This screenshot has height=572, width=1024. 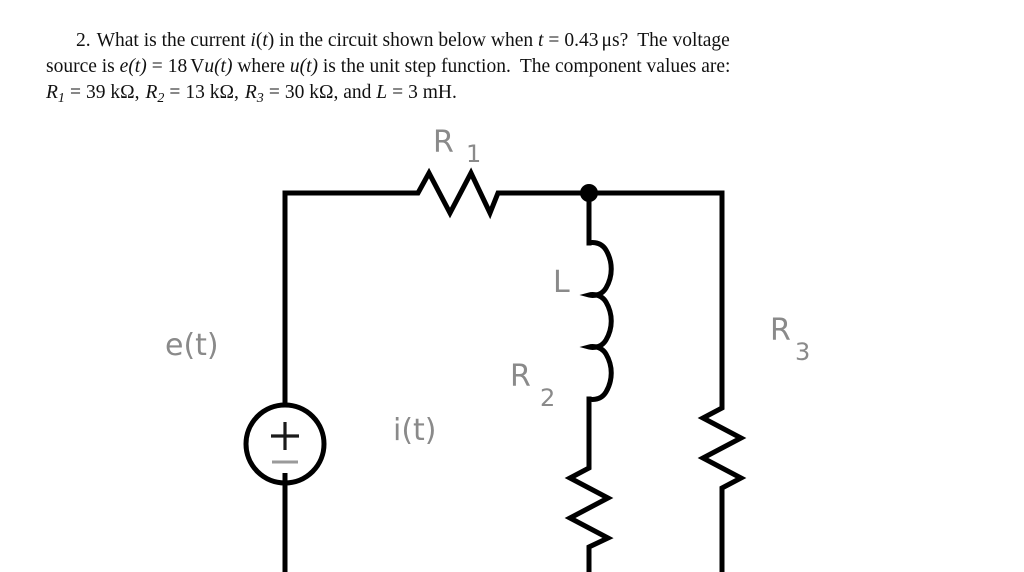 What do you see at coordinates (137, 92) in the screenshot?
I see `comma-1: ,` at bounding box center [137, 92].